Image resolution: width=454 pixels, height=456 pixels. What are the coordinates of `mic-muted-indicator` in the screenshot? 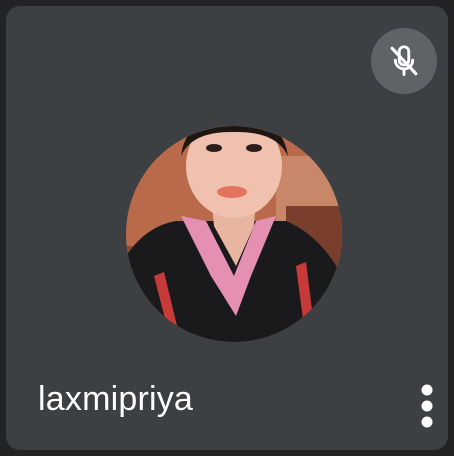 It's located at (404, 61).